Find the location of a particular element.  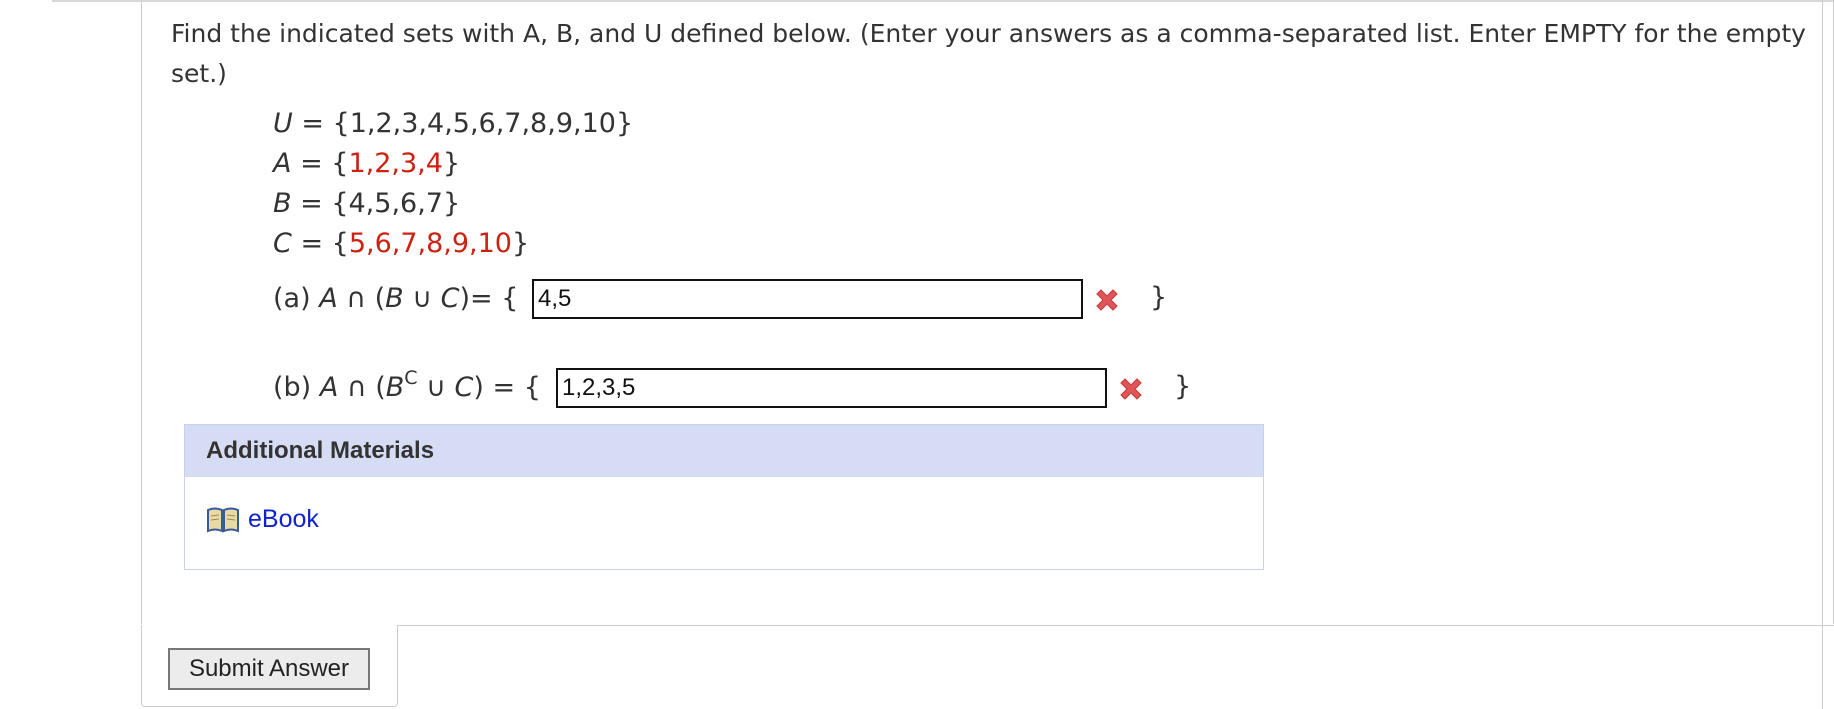

submit-answer-button: Submit Answer is located at coordinates (269, 669).